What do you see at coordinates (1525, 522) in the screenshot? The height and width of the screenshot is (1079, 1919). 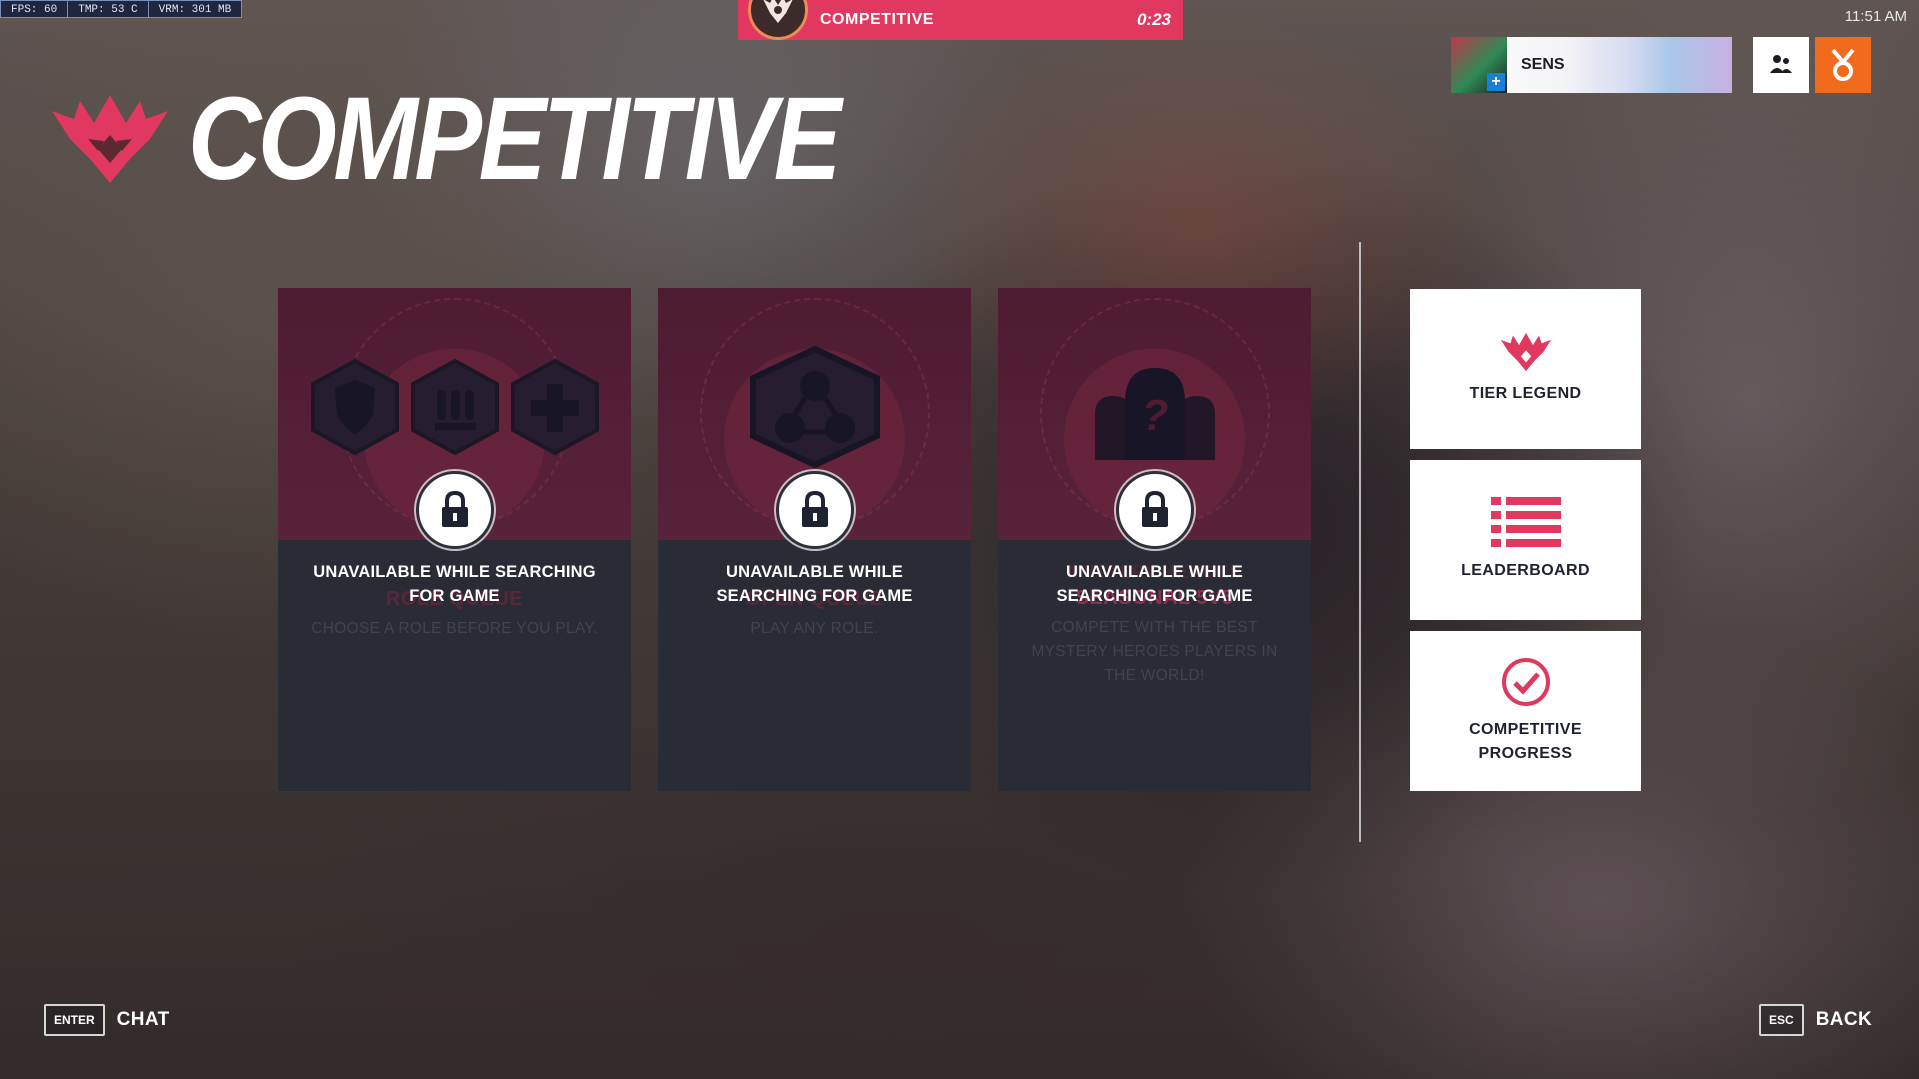 I see `list-icon` at bounding box center [1525, 522].